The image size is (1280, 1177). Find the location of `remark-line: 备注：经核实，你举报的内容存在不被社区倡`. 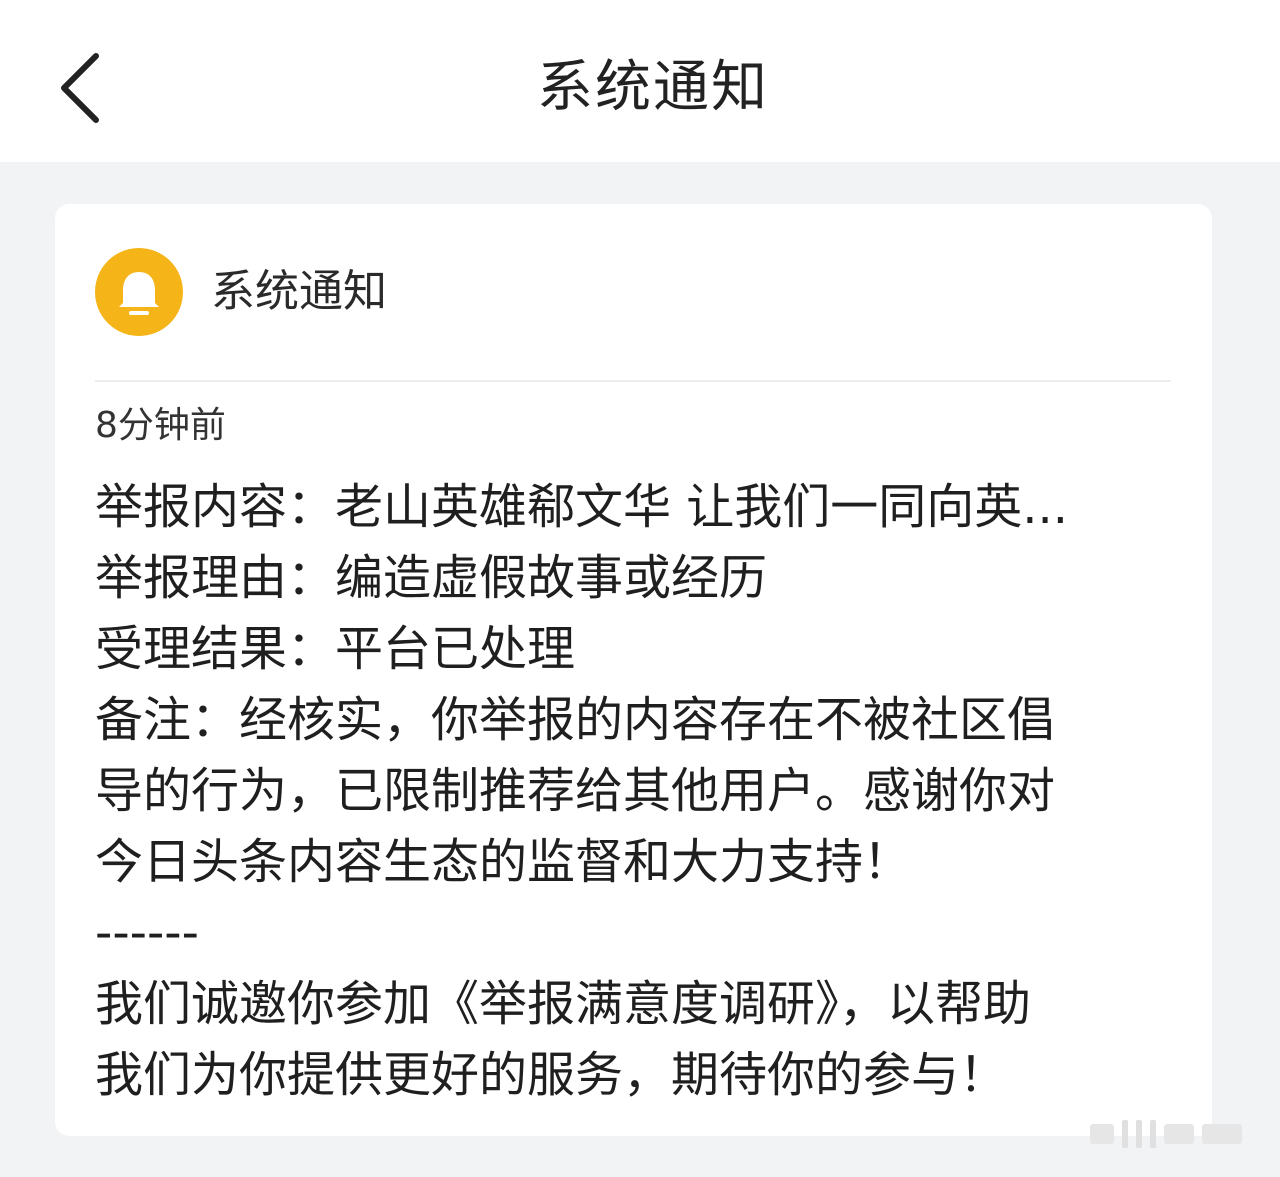

remark-line: 备注：经核实，你举报的内容存在不被社区倡 is located at coordinates (575, 720).